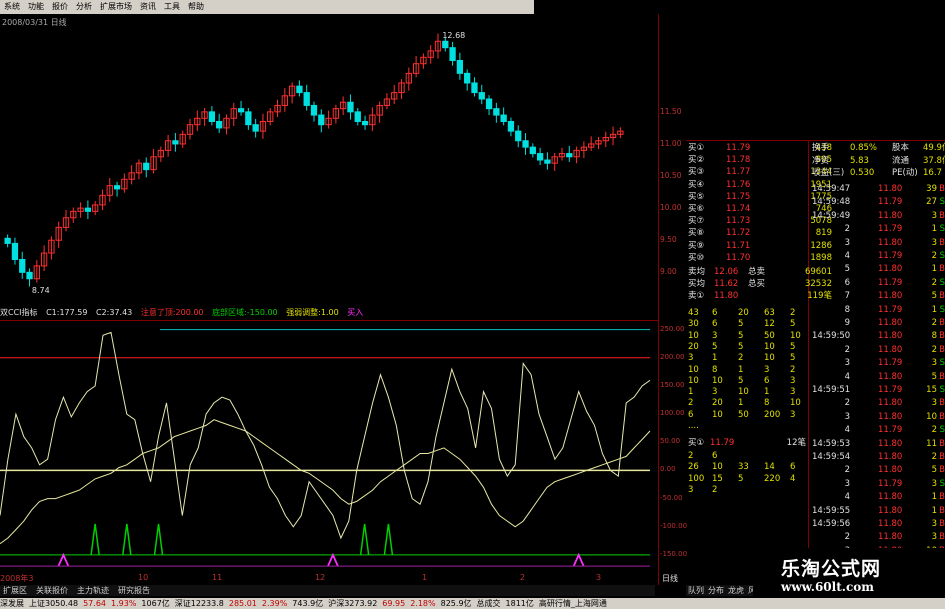 Image resolution: width=945 pixels, height=609 pixels. I want to click on price-tick: 9.50, so click(668, 240).